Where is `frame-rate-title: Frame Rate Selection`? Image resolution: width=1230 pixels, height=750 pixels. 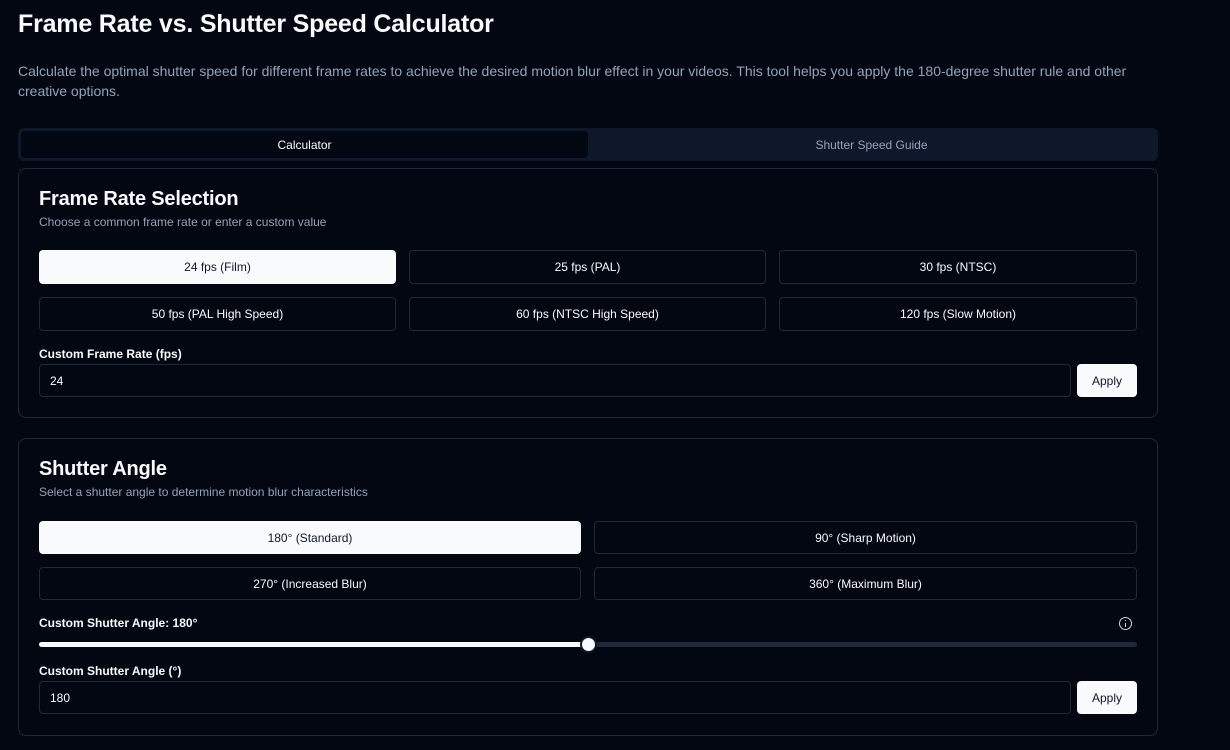 frame-rate-title: Frame Rate Selection is located at coordinates (139, 199).